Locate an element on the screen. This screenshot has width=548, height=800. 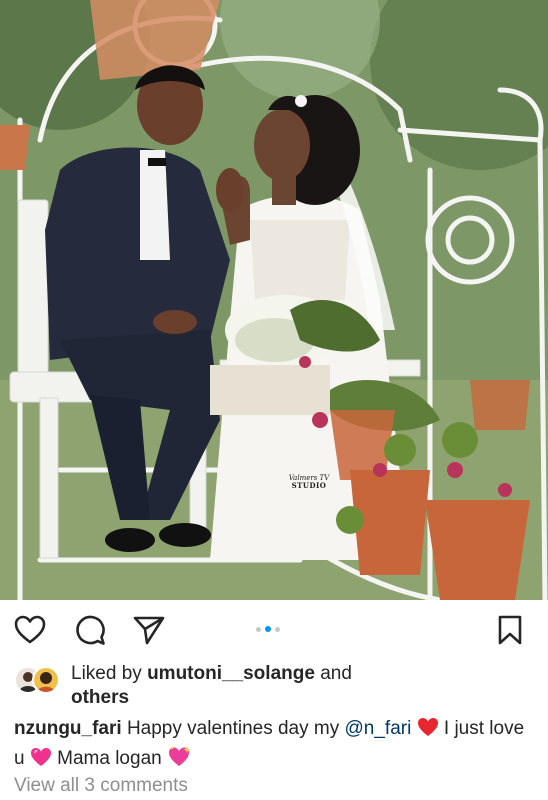
photo-watermark: Valmers TV STUDIO is located at coordinates (309, 482).